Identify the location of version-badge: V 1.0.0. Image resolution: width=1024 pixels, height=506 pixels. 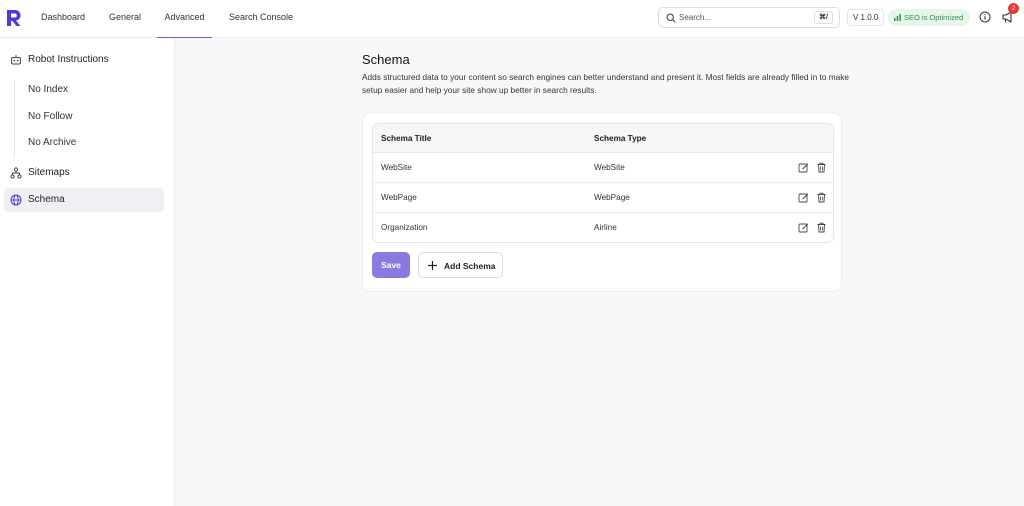
(866, 17).